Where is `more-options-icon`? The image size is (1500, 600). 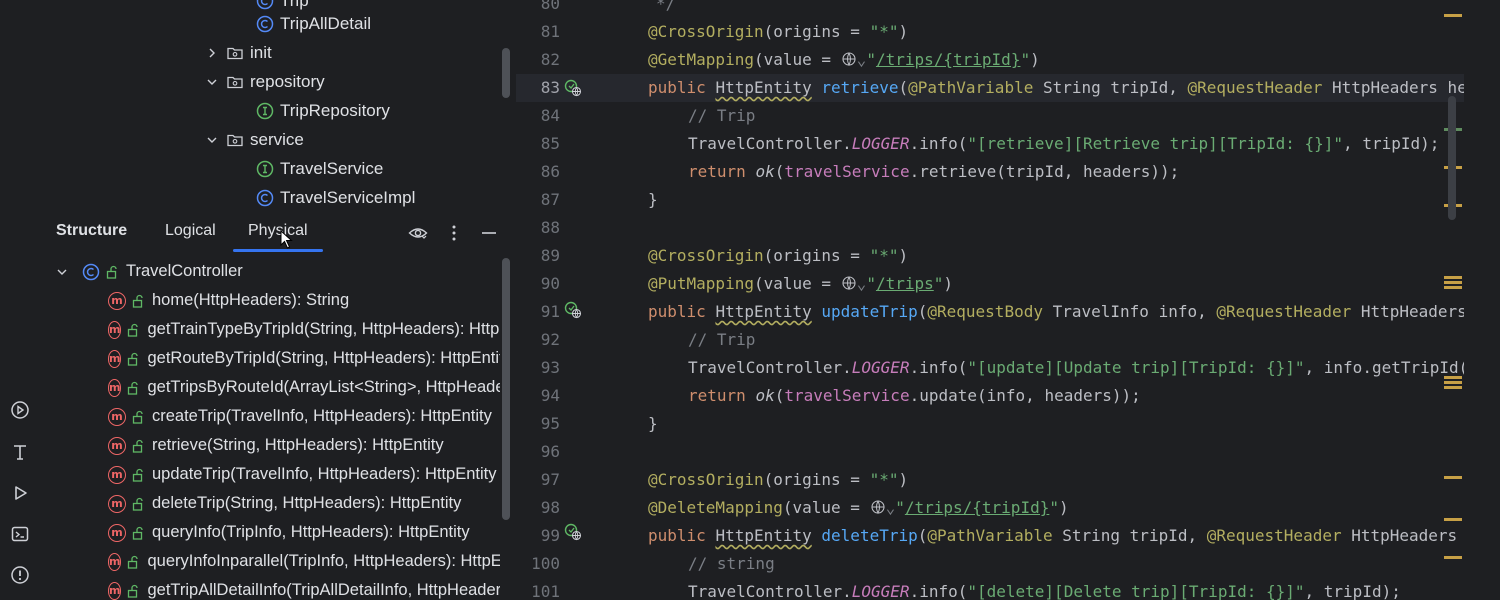
more-options-icon is located at coordinates (454, 233).